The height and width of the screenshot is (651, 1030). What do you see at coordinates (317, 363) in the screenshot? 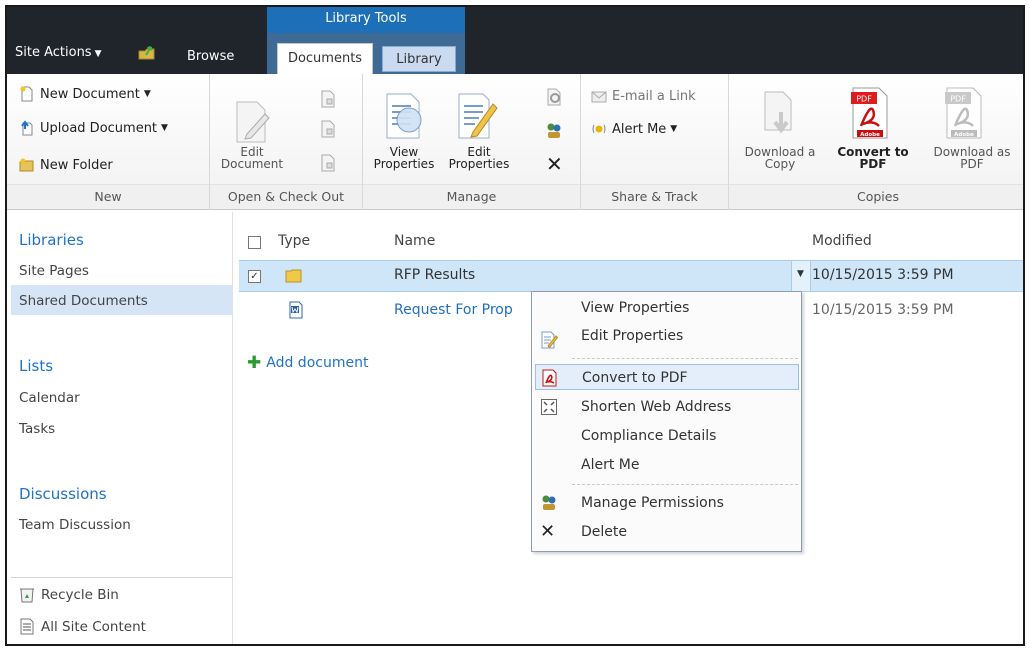
I see `add-document-label: Add document` at bounding box center [317, 363].